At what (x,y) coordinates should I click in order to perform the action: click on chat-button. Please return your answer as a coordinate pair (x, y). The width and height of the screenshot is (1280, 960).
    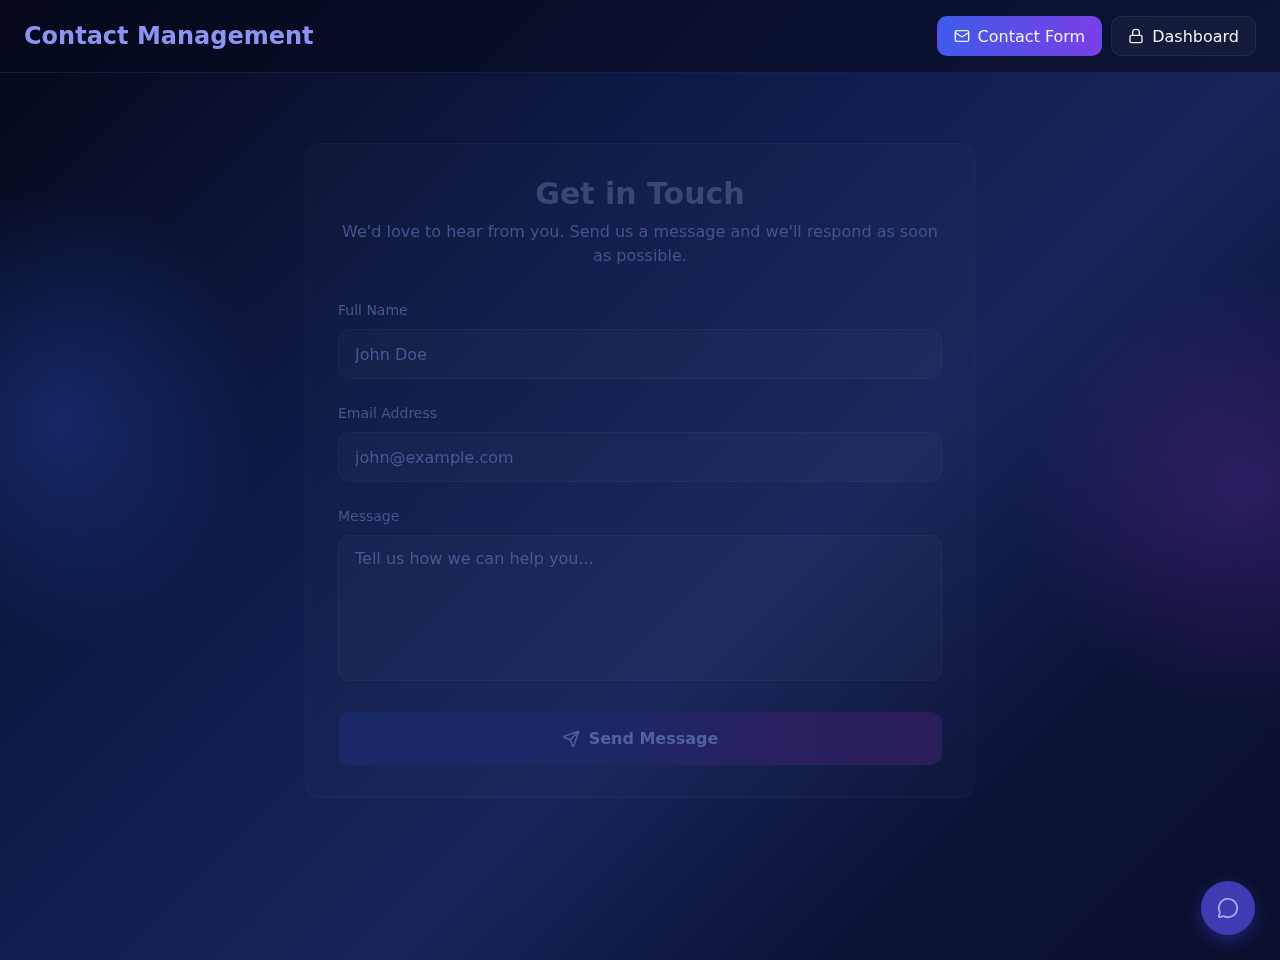
    Looking at the image, I should click on (1228, 908).